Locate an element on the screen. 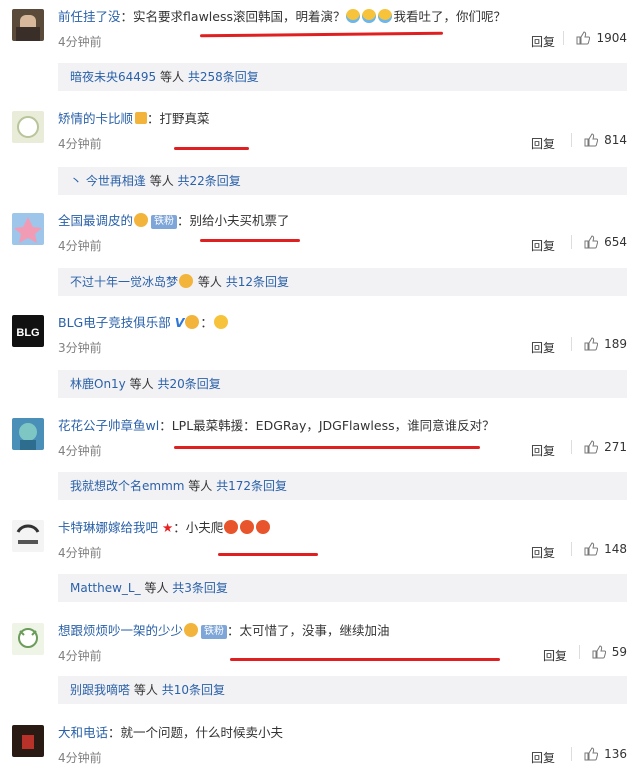  sub-reply-box: 暗夜未央64495 等人 共258条回复 is located at coordinates (342, 77).